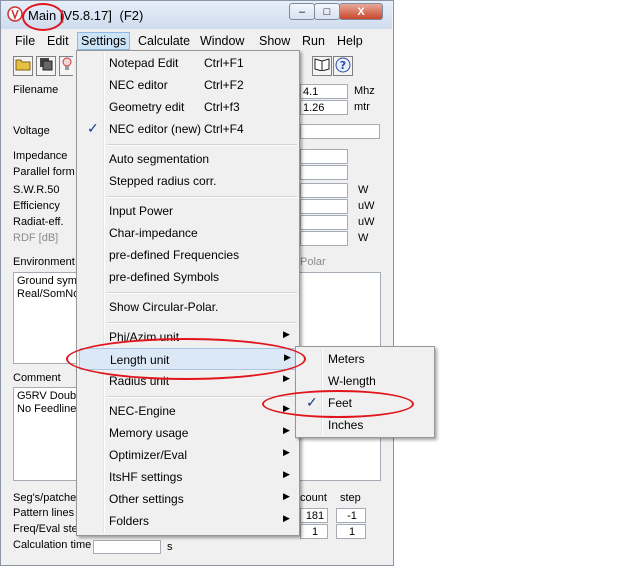  Describe the element at coordinates (146, 477) in the screenshot. I see `menu-item-label: ItsHF settings` at that location.